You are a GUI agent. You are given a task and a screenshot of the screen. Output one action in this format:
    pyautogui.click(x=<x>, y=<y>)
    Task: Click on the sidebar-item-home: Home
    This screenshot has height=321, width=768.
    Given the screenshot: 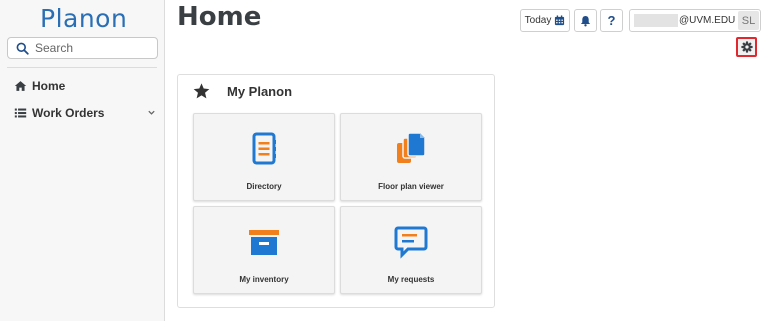 What is the action you would take?
    pyautogui.click(x=39, y=86)
    